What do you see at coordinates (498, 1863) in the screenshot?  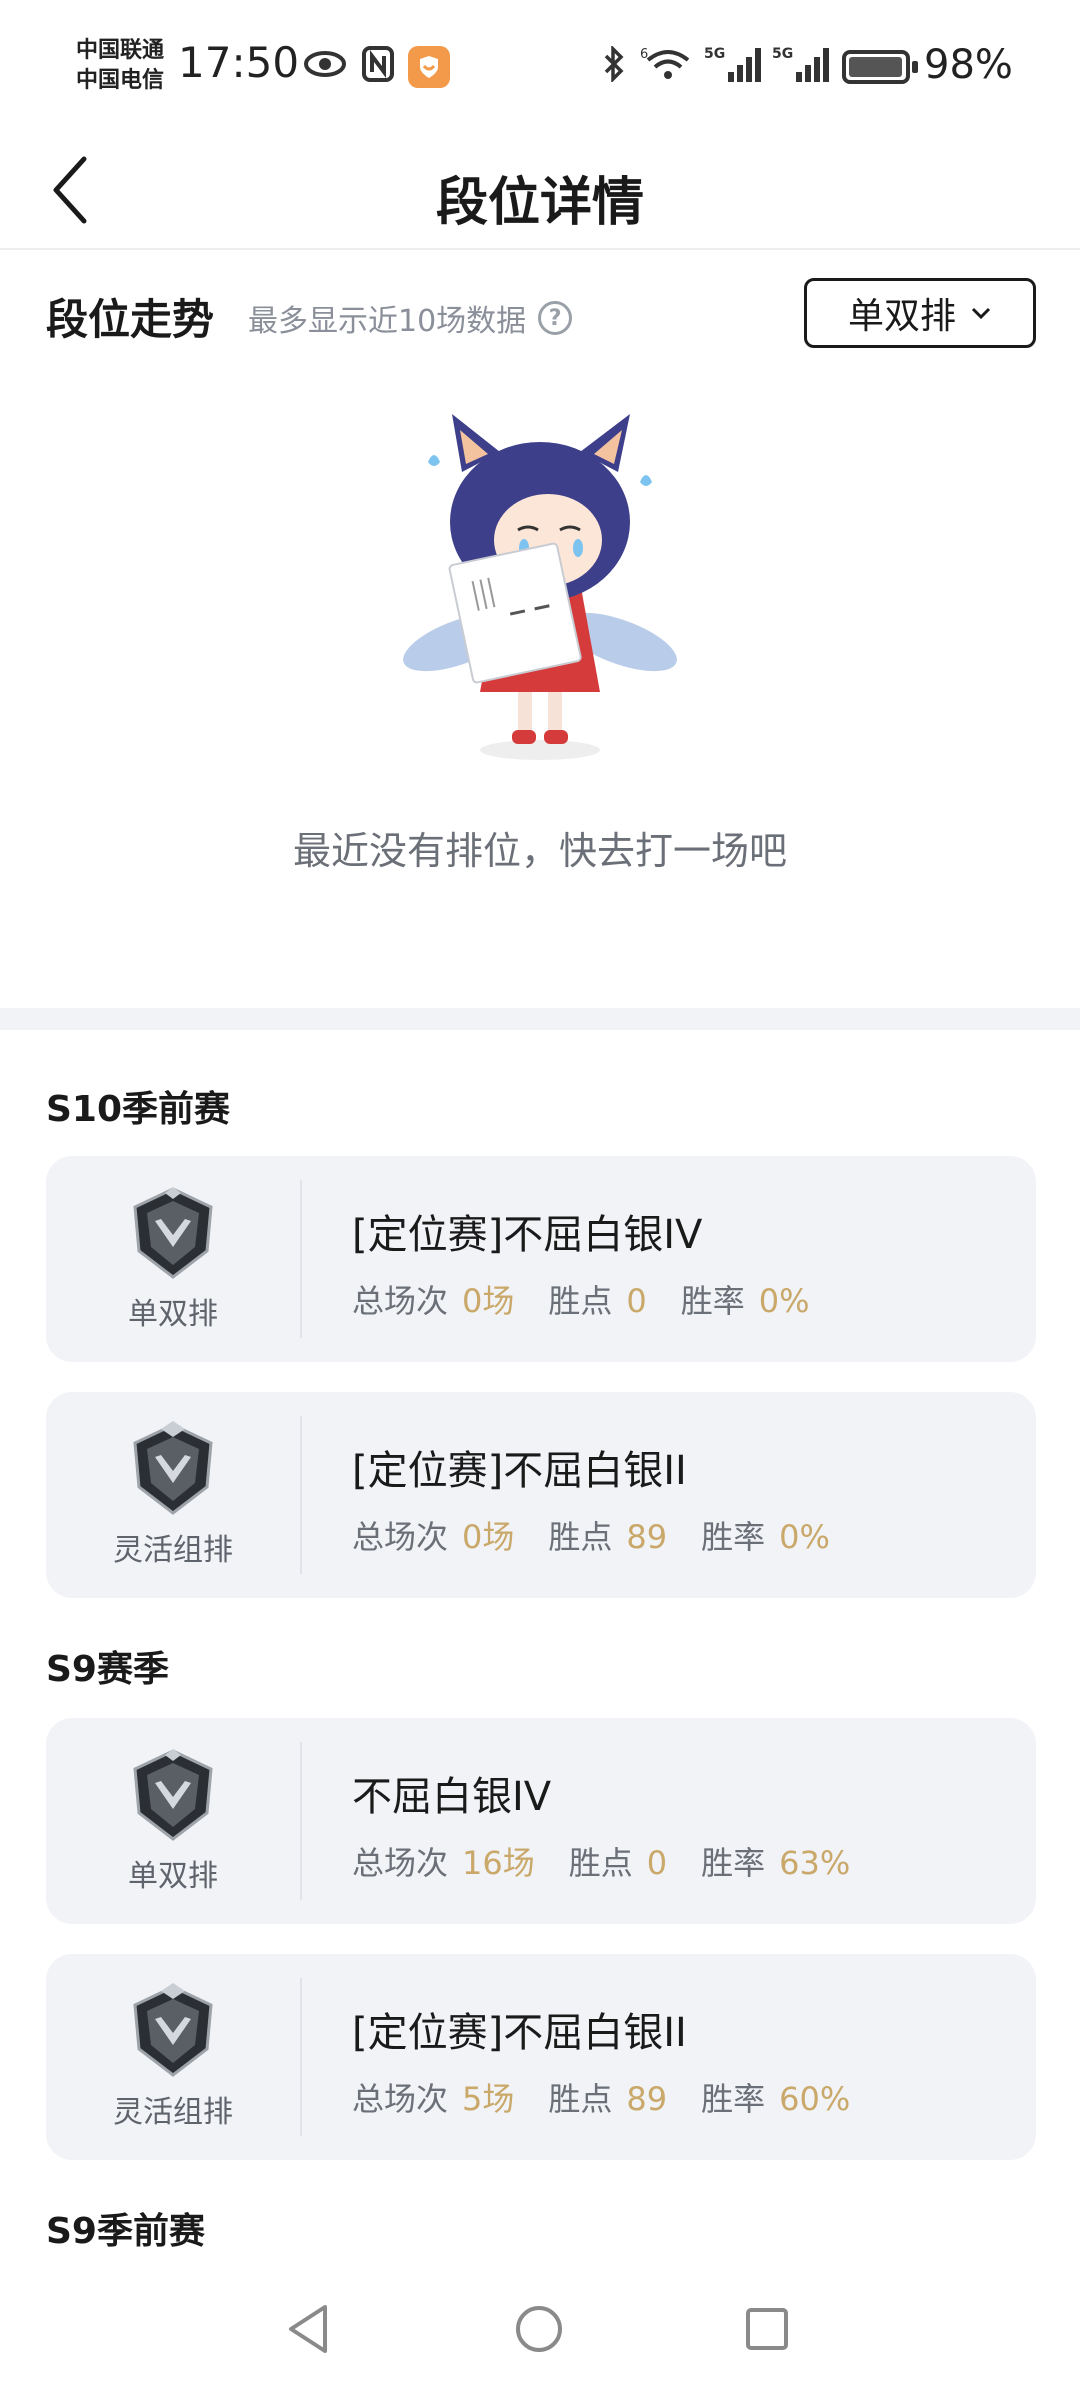 I see `games-value: 16场` at bounding box center [498, 1863].